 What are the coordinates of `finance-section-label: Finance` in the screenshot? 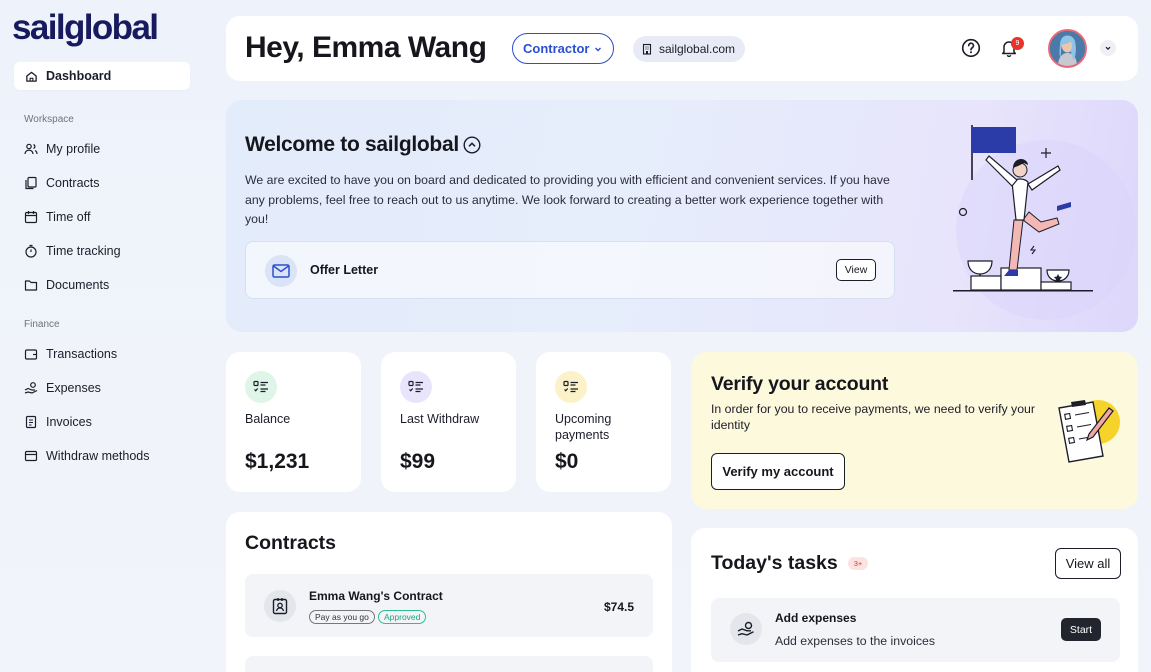 It's located at (42, 324).